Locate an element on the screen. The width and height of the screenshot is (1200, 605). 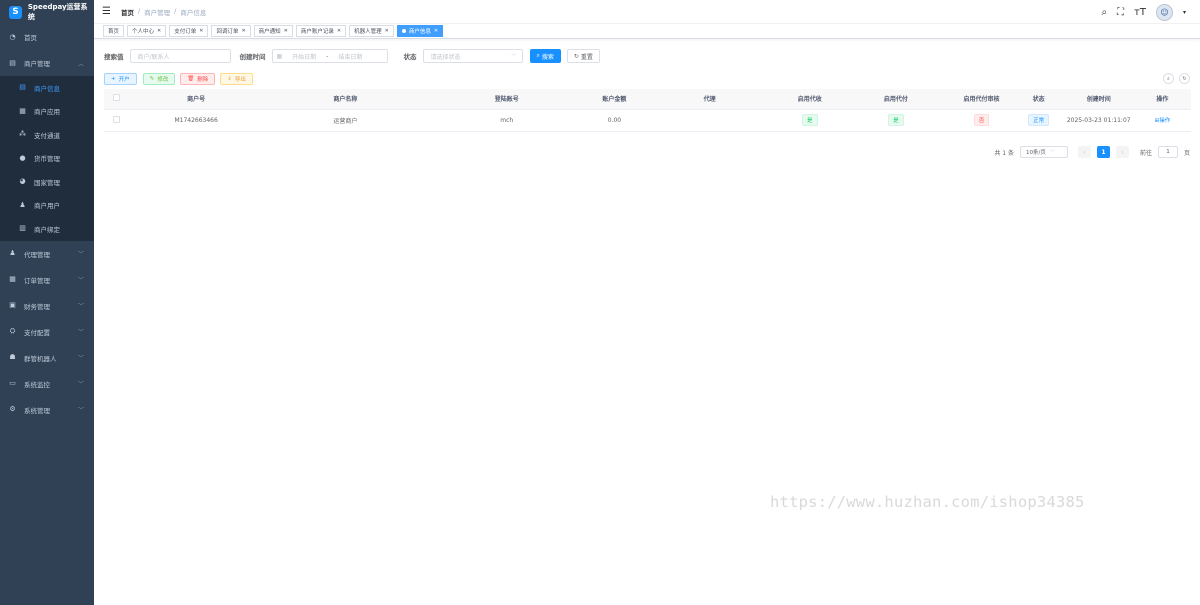
next-page-button: › is located at coordinates (1122, 152).